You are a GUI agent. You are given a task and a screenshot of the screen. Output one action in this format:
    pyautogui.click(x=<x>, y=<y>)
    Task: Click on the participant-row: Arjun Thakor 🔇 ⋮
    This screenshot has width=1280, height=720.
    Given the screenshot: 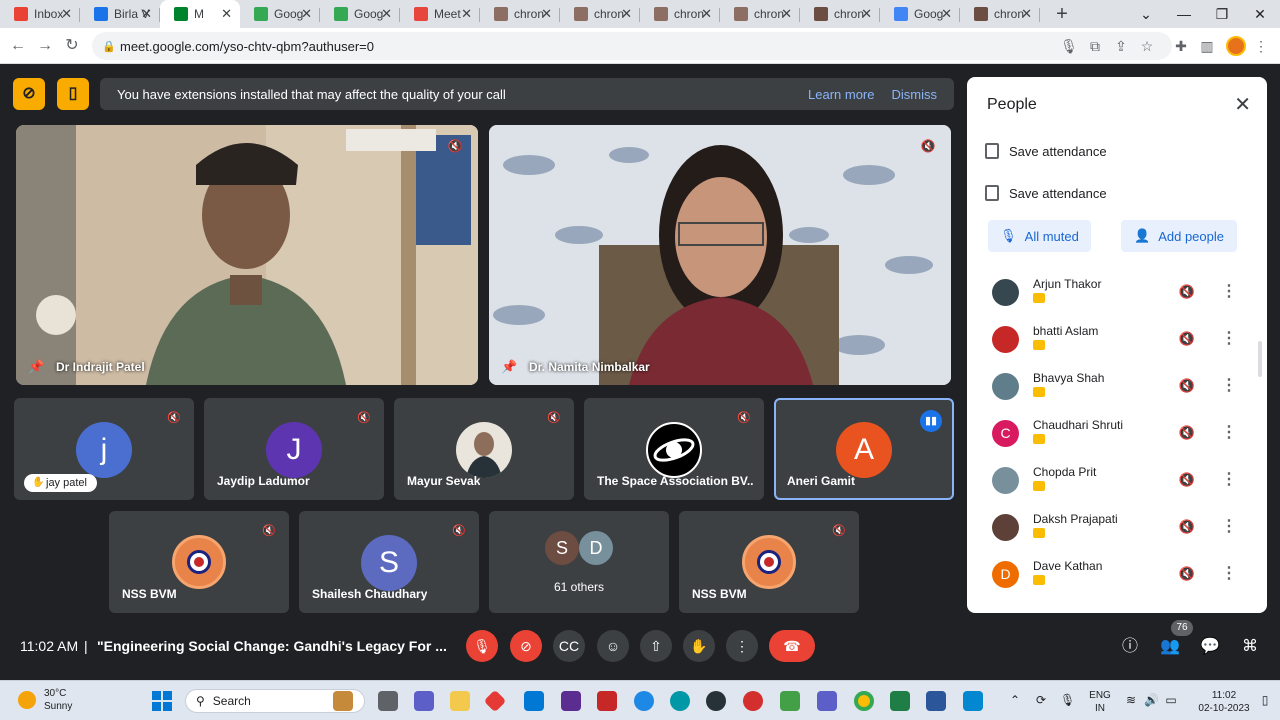 What is the action you would take?
    pyautogui.click(x=1116, y=292)
    